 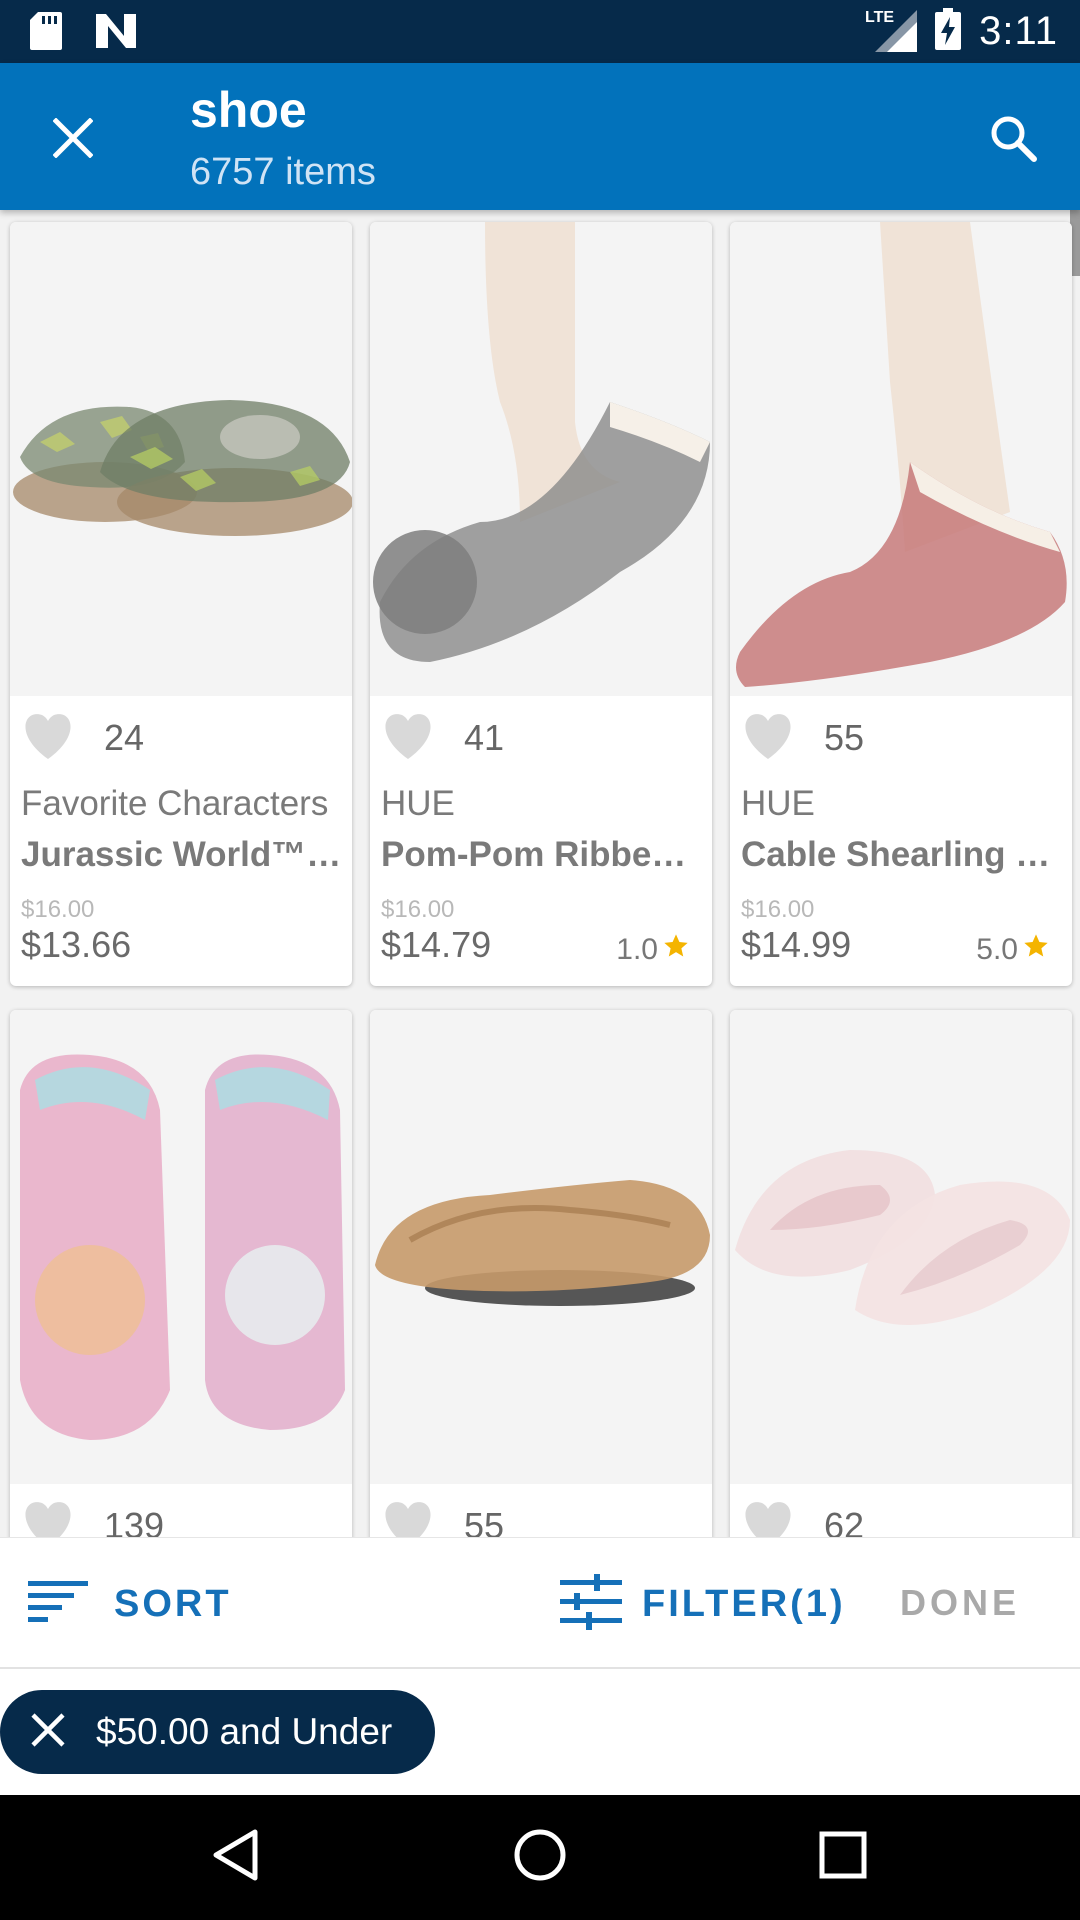 What do you see at coordinates (175, 803) in the screenshot?
I see `product-brand: Favorite Characters` at bounding box center [175, 803].